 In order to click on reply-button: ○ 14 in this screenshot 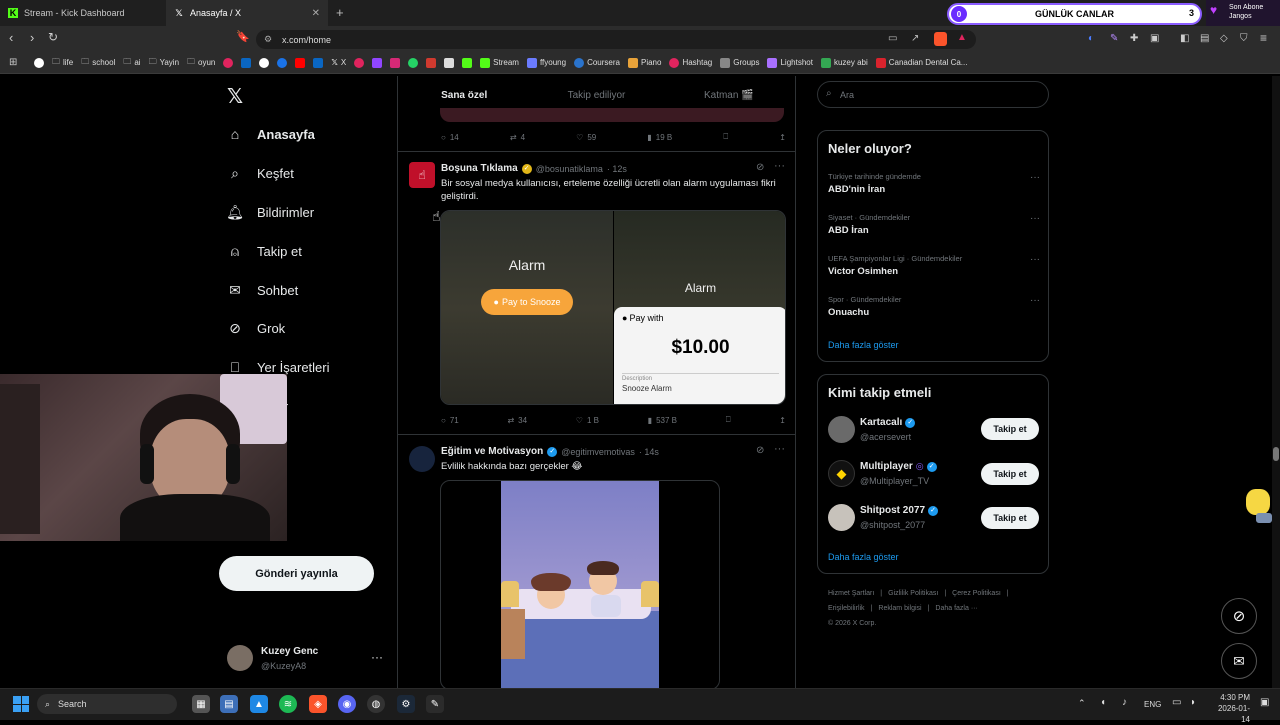, I will do `click(450, 137)`.